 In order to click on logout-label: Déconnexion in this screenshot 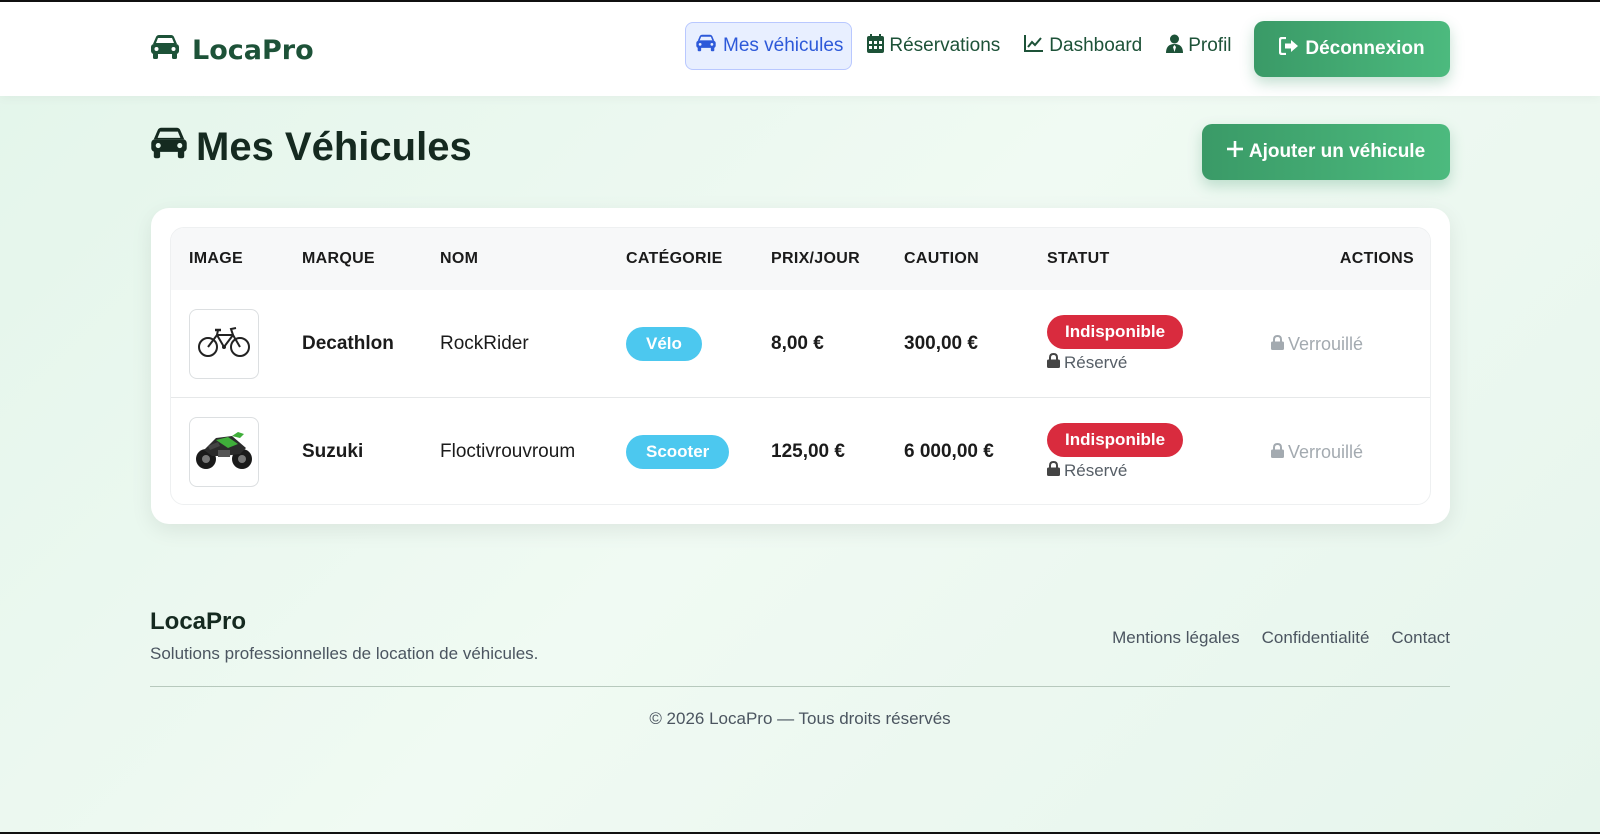, I will do `click(1365, 48)`.